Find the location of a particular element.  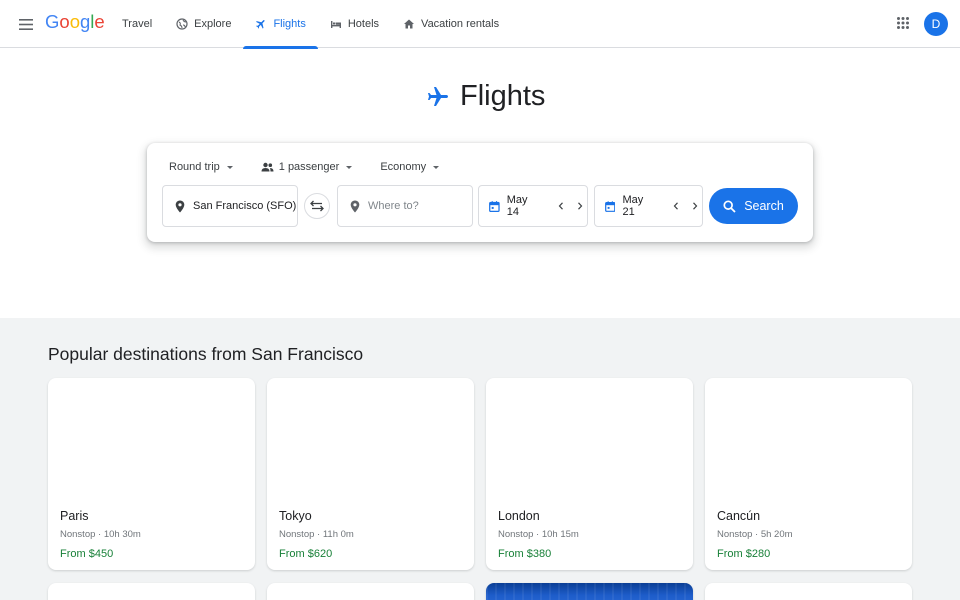

passenger-label: 1 passenger is located at coordinates (309, 167).